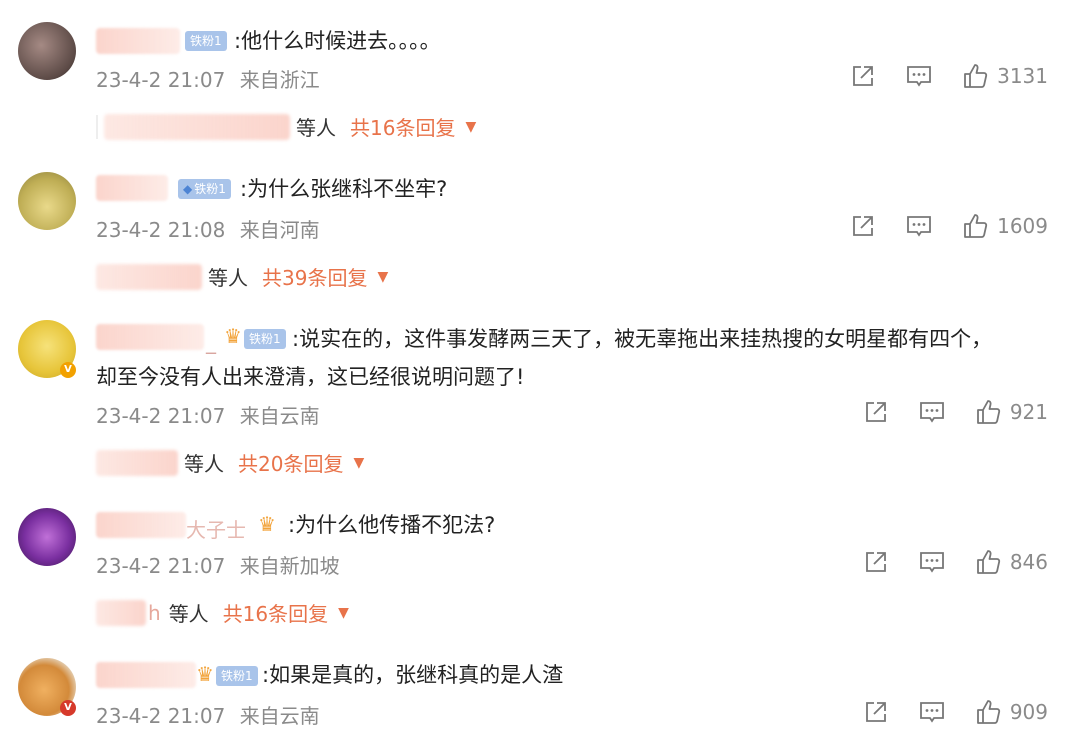 This screenshot has height=747, width=1080. Describe the element at coordinates (413, 675) in the screenshot. I see `comment-text: :如果是真的，张继科真的是人渣` at that location.